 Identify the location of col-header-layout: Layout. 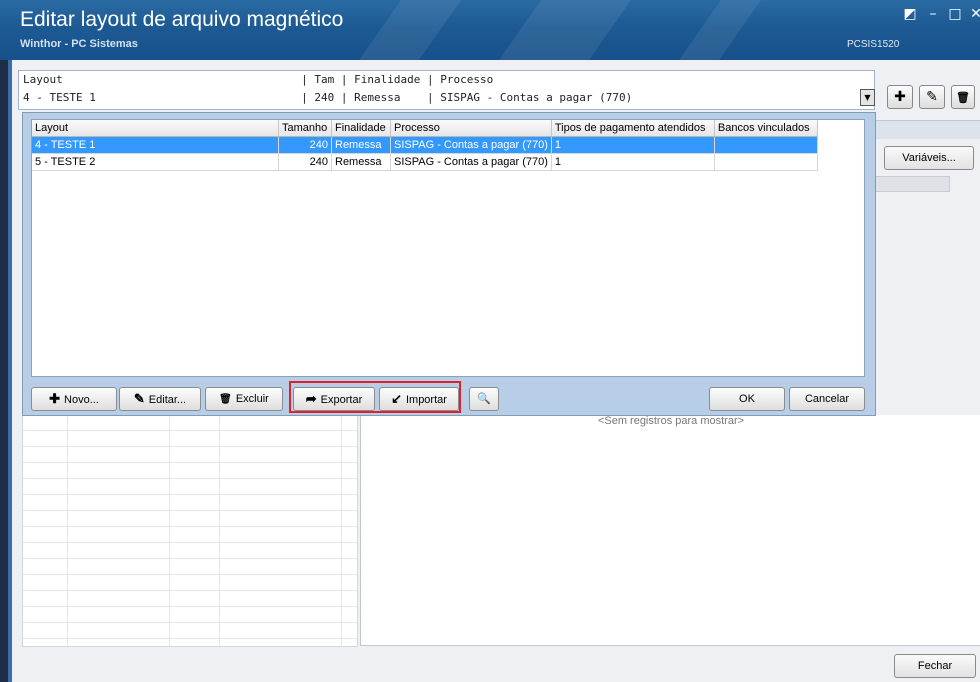
(155, 128).